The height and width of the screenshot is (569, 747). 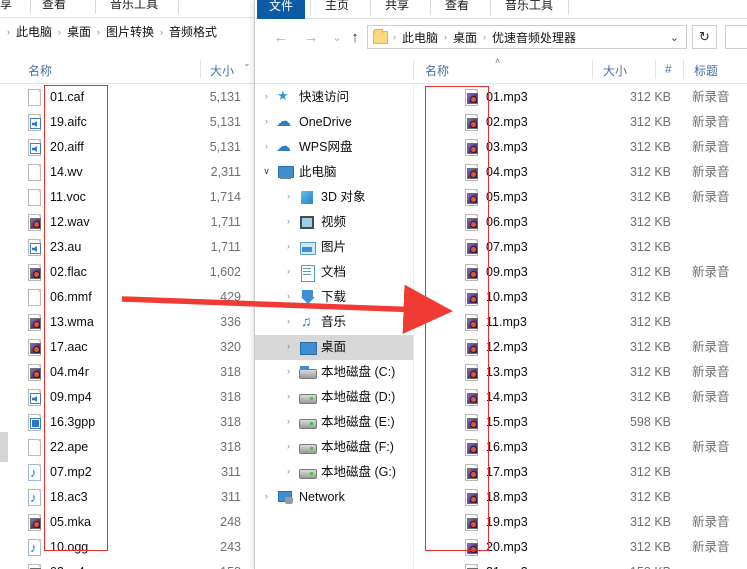 I want to click on left-file-row: 18.ac3 311, so click(x=127, y=497).